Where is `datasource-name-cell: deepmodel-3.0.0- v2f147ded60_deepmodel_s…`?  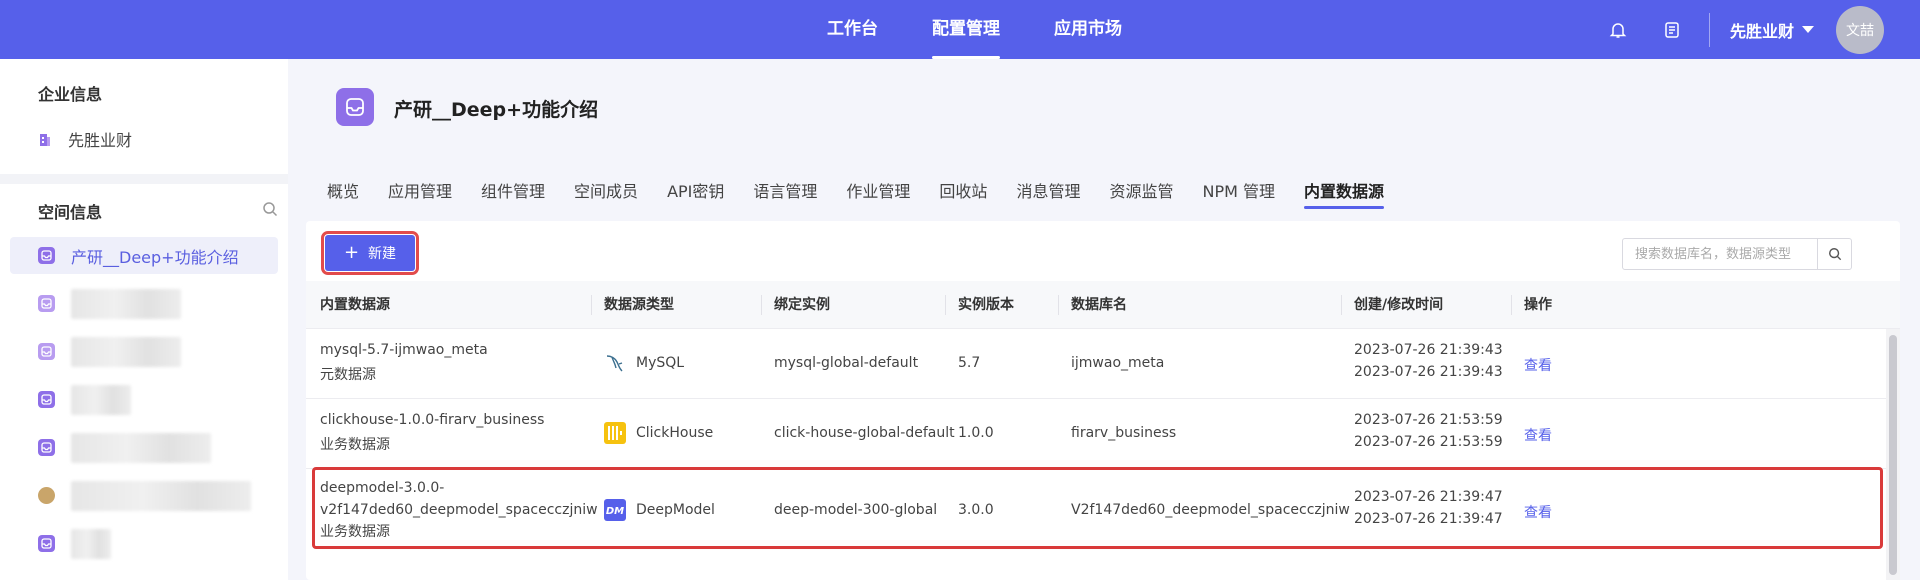 datasource-name-cell: deepmodel-3.0.0- v2f147ded60_deepmodel_s… is located at coordinates (459, 510).